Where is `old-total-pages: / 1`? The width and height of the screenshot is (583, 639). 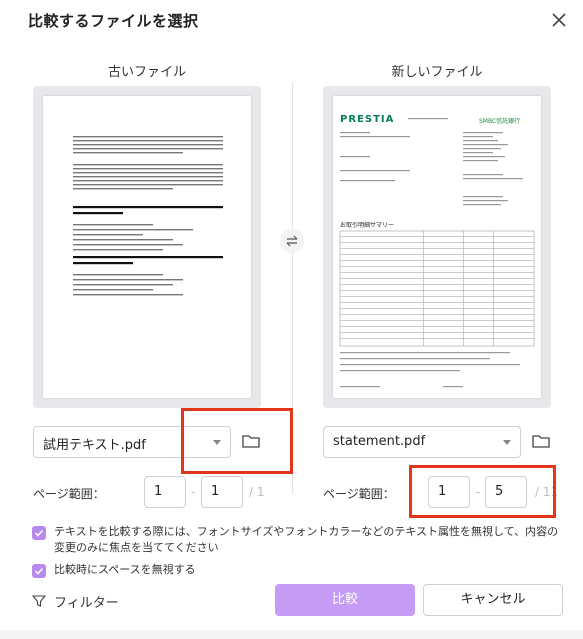
old-total-pages: / 1 is located at coordinates (257, 492).